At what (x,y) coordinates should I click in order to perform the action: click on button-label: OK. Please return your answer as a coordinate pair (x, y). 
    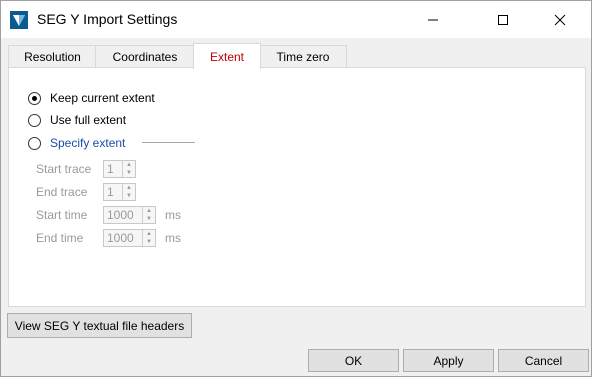
    Looking at the image, I should click on (353, 360).